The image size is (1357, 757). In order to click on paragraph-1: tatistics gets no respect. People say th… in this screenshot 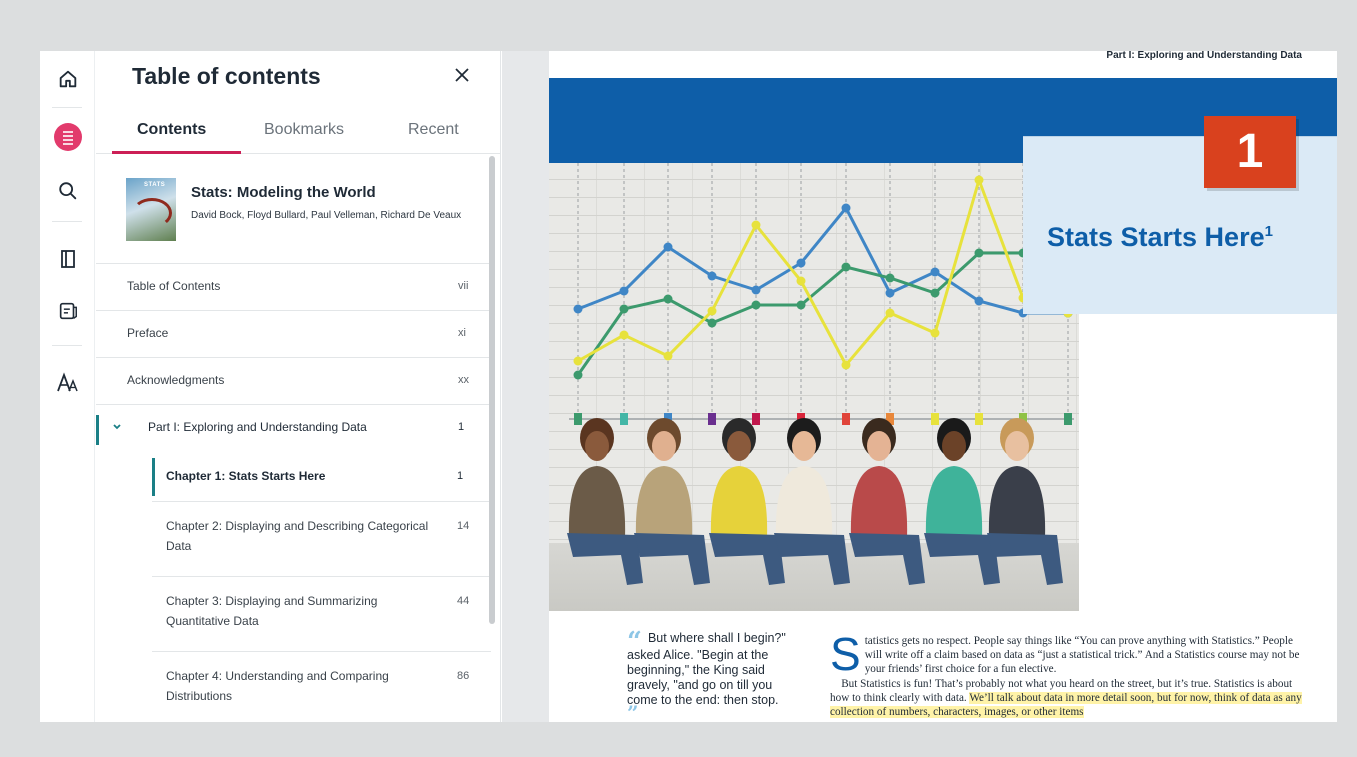, I will do `click(1082, 655)`.